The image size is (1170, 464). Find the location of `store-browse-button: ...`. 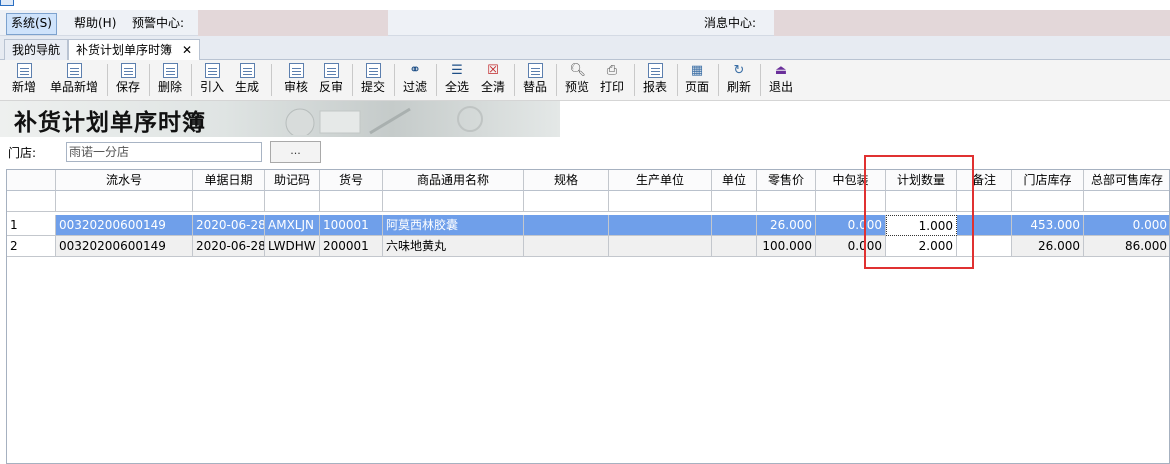

store-browse-button: ... is located at coordinates (295, 152).